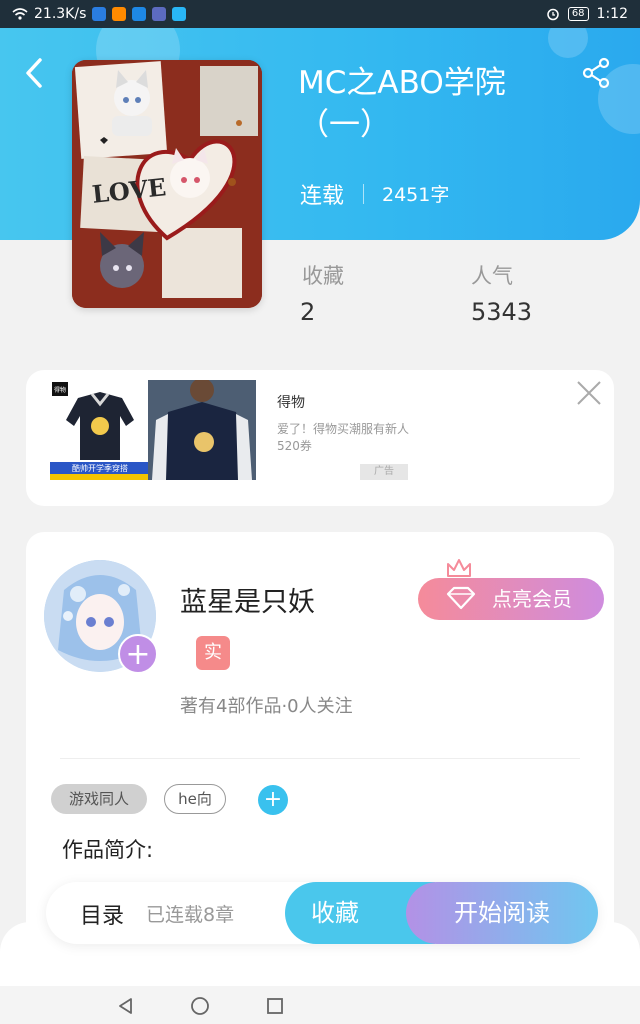 Image resolution: width=640 pixels, height=1024 pixels. What do you see at coordinates (461, 598) in the screenshot?
I see `diamond-icon` at bounding box center [461, 598].